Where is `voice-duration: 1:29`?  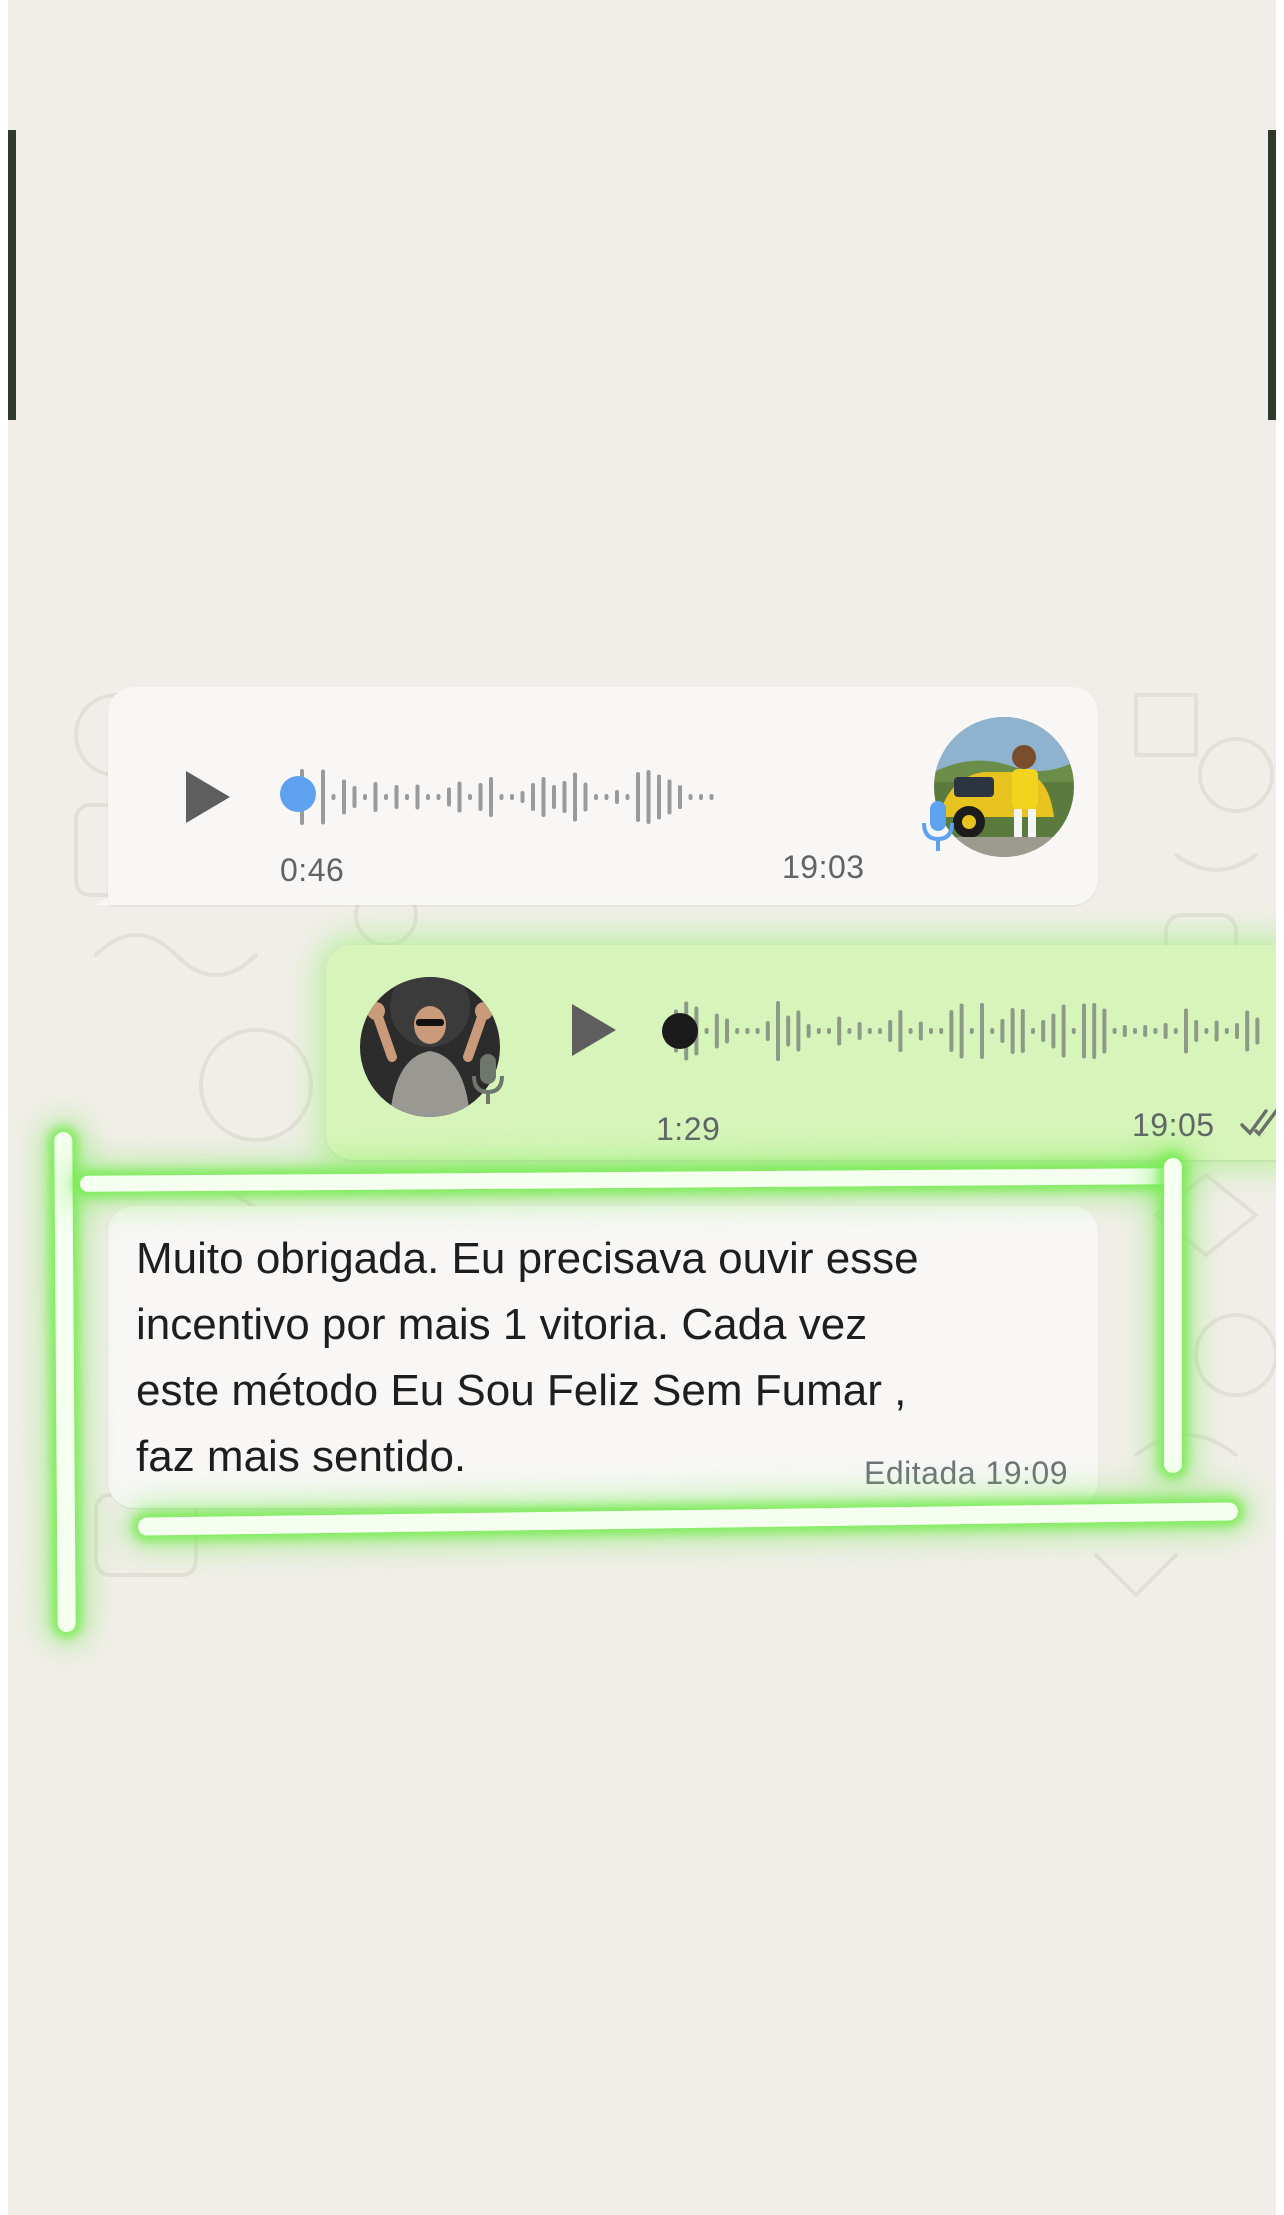 voice-duration: 1:29 is located at coordinates (688, 1129).